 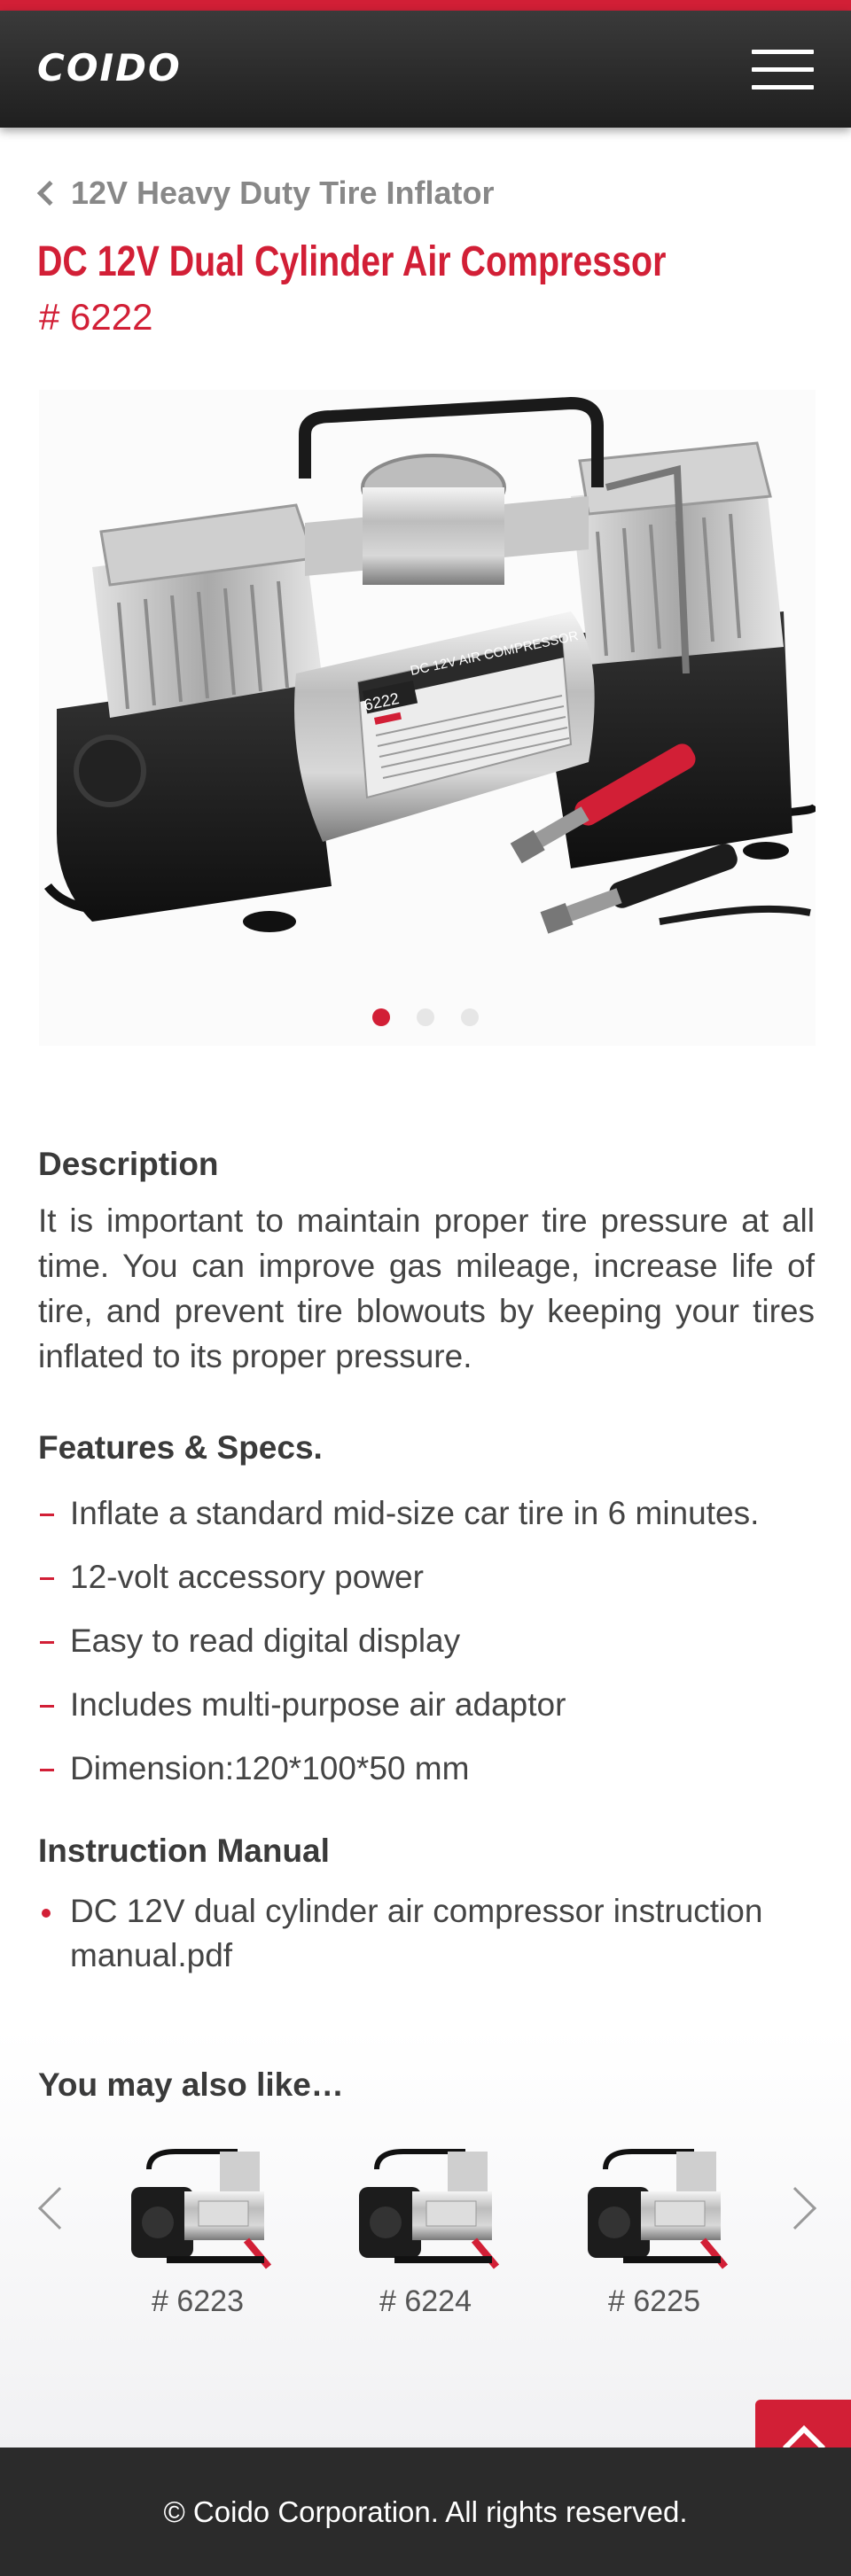 I want to click on product-sku: # 6222, so click(x=96, y=317).